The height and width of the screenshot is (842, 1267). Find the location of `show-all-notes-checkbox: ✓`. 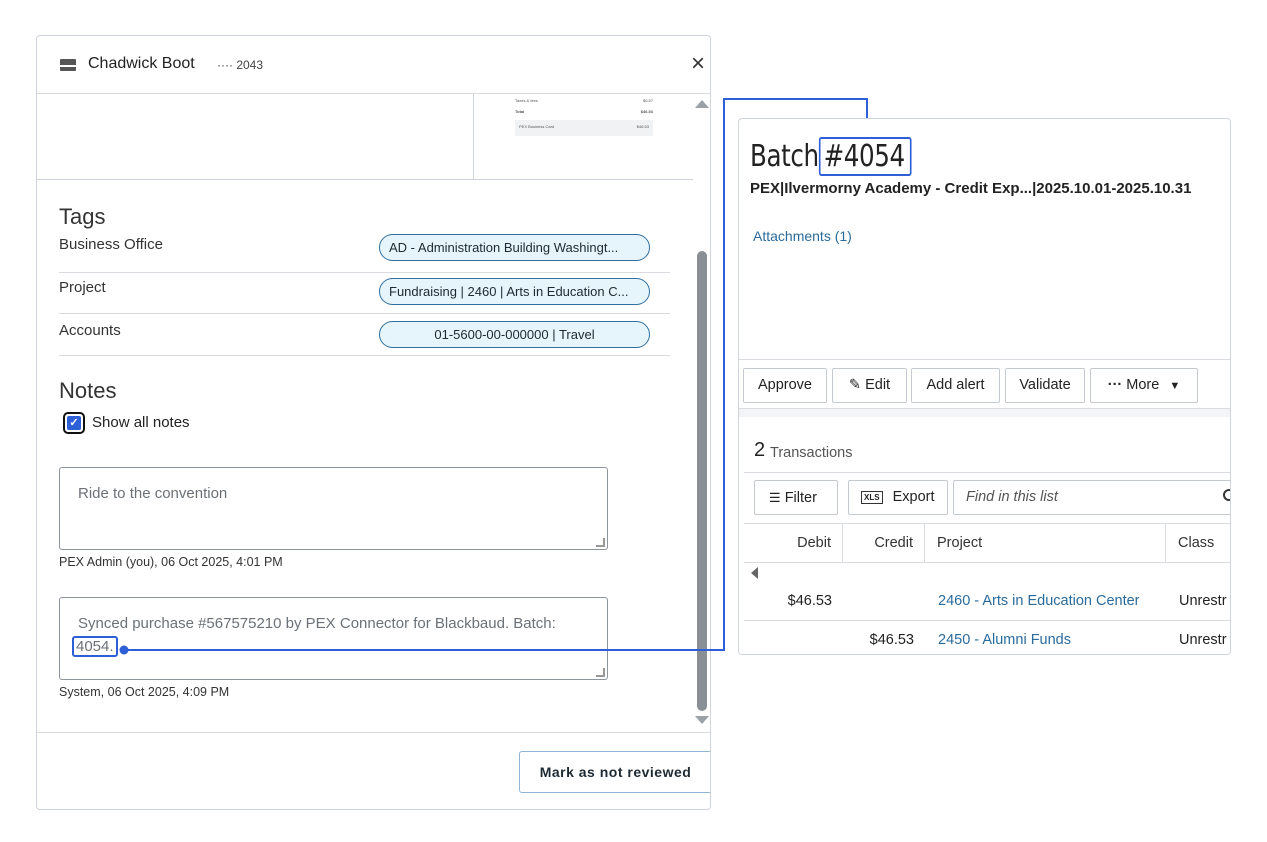

show-all-notes-checkbox: ✓ is located at coordinates (74, 423).